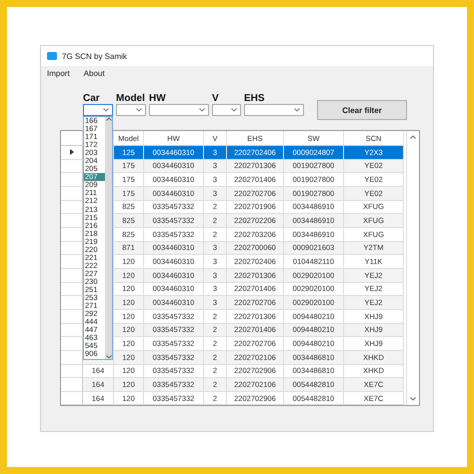 The image size is (474, 474). Describe the element at coordinates (131, 98) in the screenshot. I see `filter-label: Model` at that location.